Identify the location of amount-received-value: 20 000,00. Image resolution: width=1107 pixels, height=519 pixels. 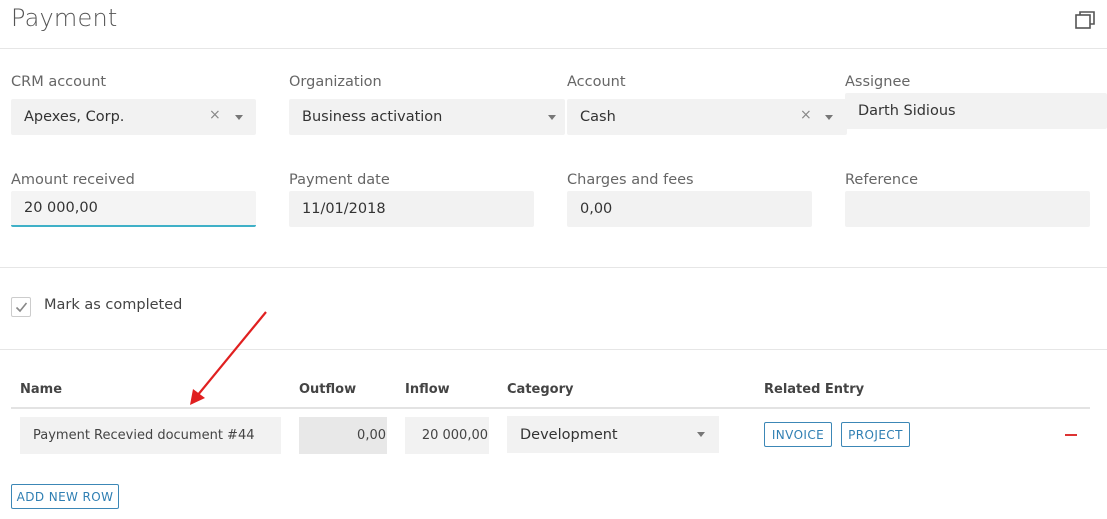
(61, 208).